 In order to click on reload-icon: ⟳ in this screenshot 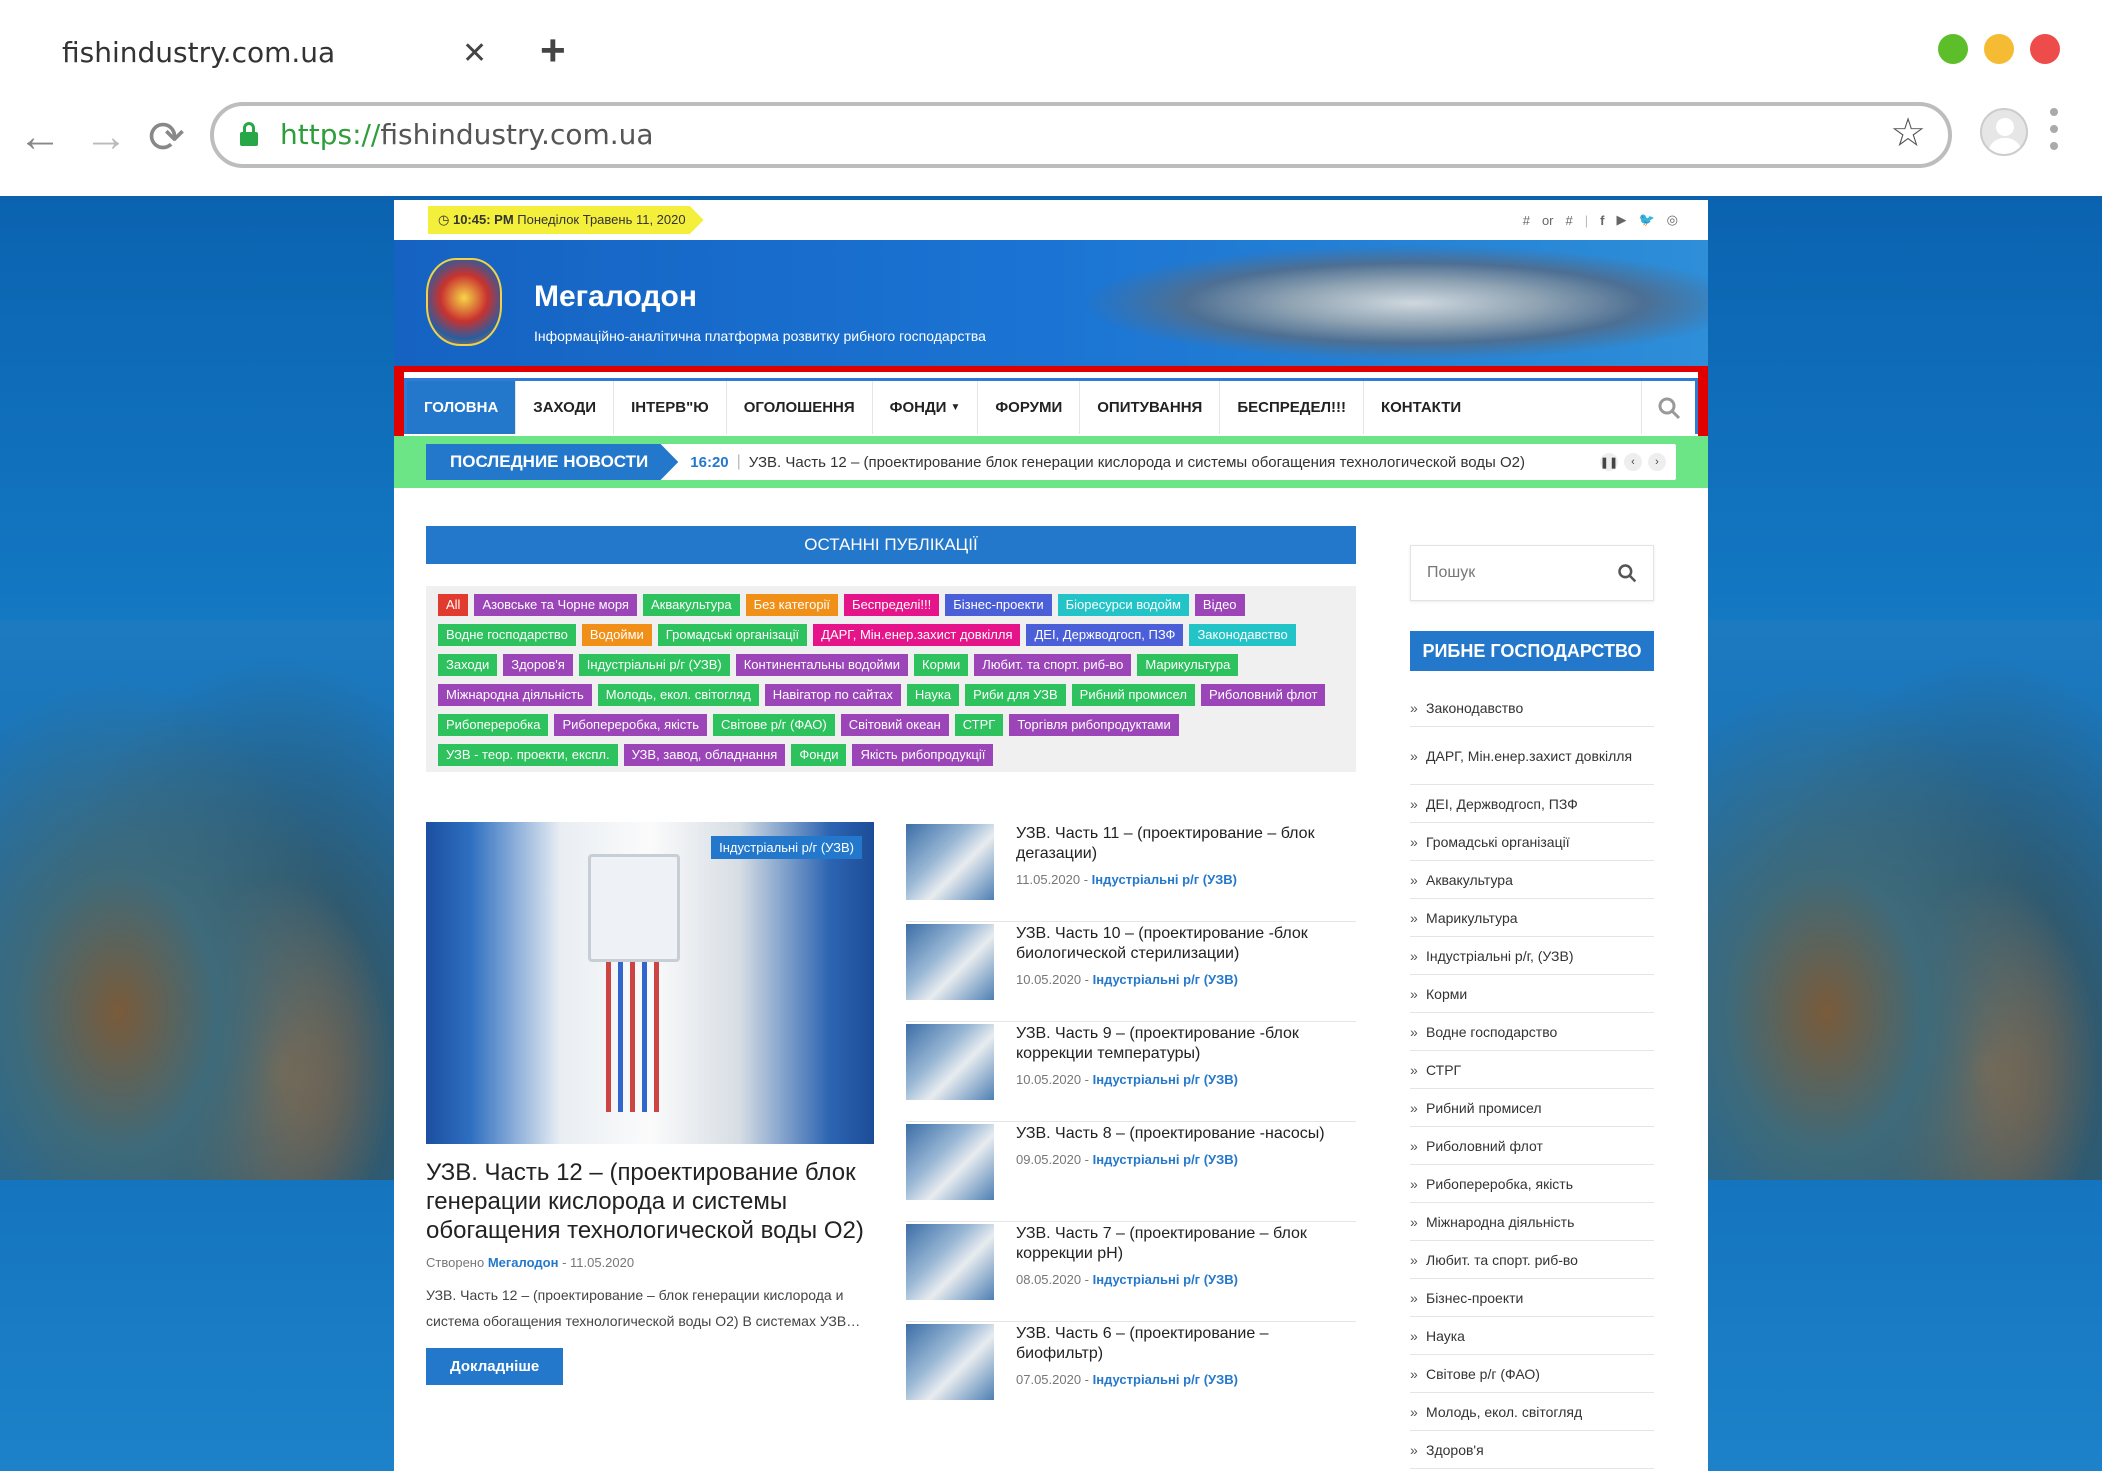, I will do `click(166, 137)`.